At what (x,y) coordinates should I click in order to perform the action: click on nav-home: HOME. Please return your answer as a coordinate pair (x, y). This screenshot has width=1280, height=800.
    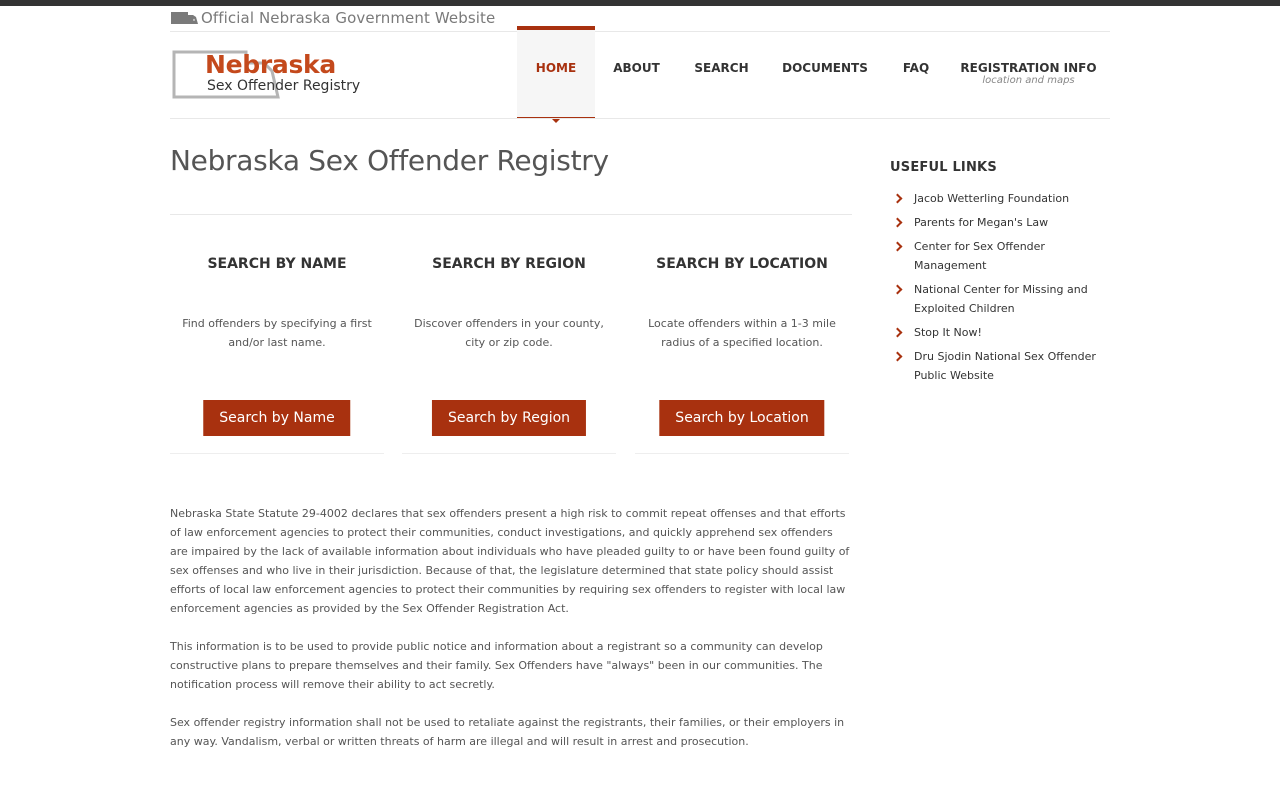
    Looking at the image, I should click on (556, 74).